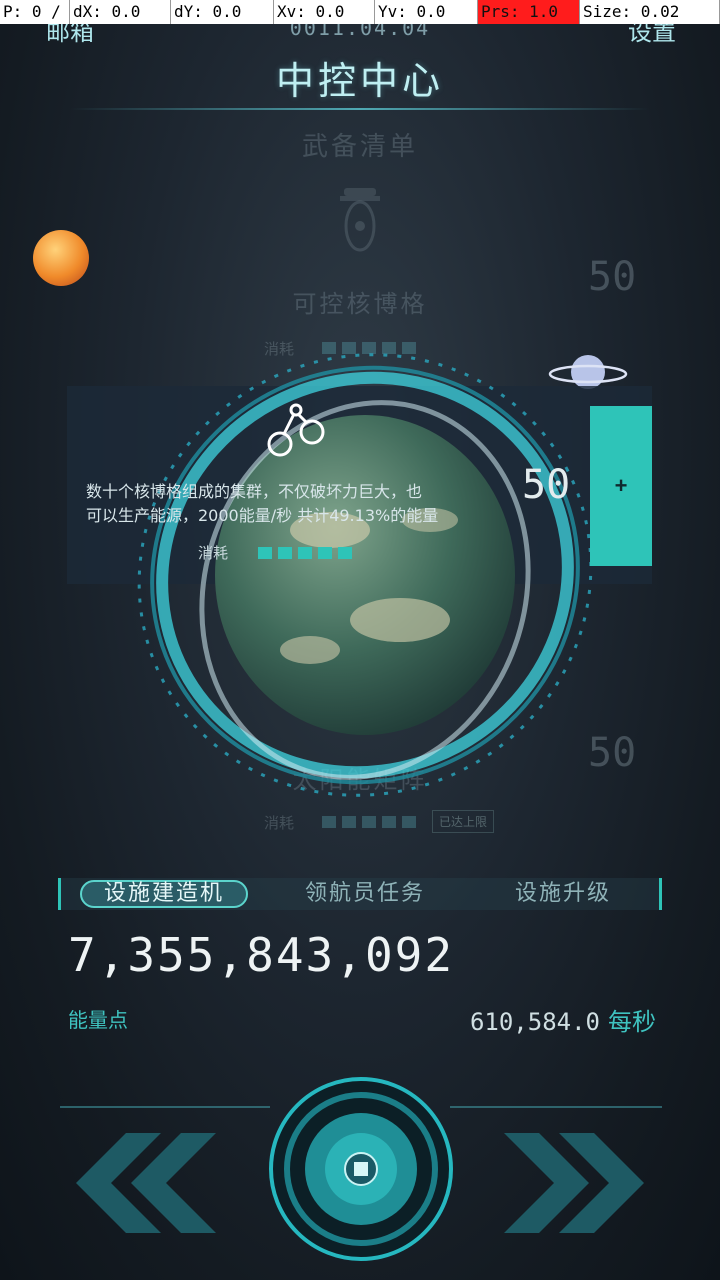  Describe the element at coordinates (146, 1183) in the screenshot. I see `double-chevron-left-icon` at that location.